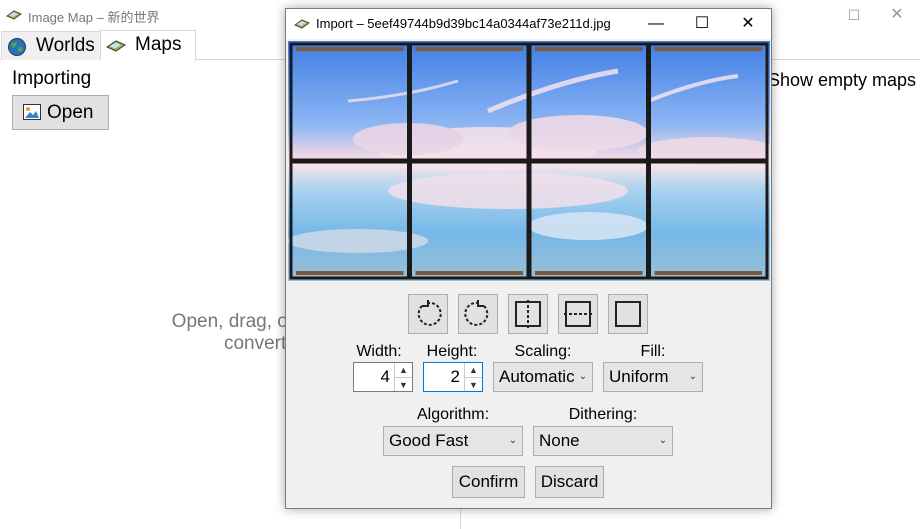 This screenshot has width=920, height=529. I want to click on tab-worlds-label: Worlds, so click(65, 45).